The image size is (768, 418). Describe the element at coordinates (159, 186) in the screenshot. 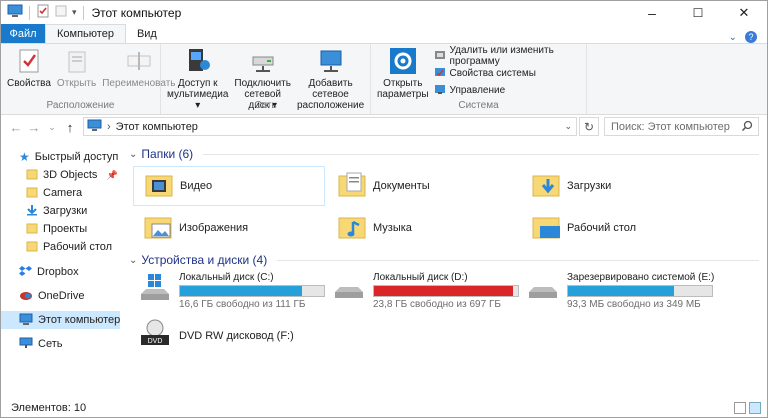

I see `video-folder-icon` at that location.